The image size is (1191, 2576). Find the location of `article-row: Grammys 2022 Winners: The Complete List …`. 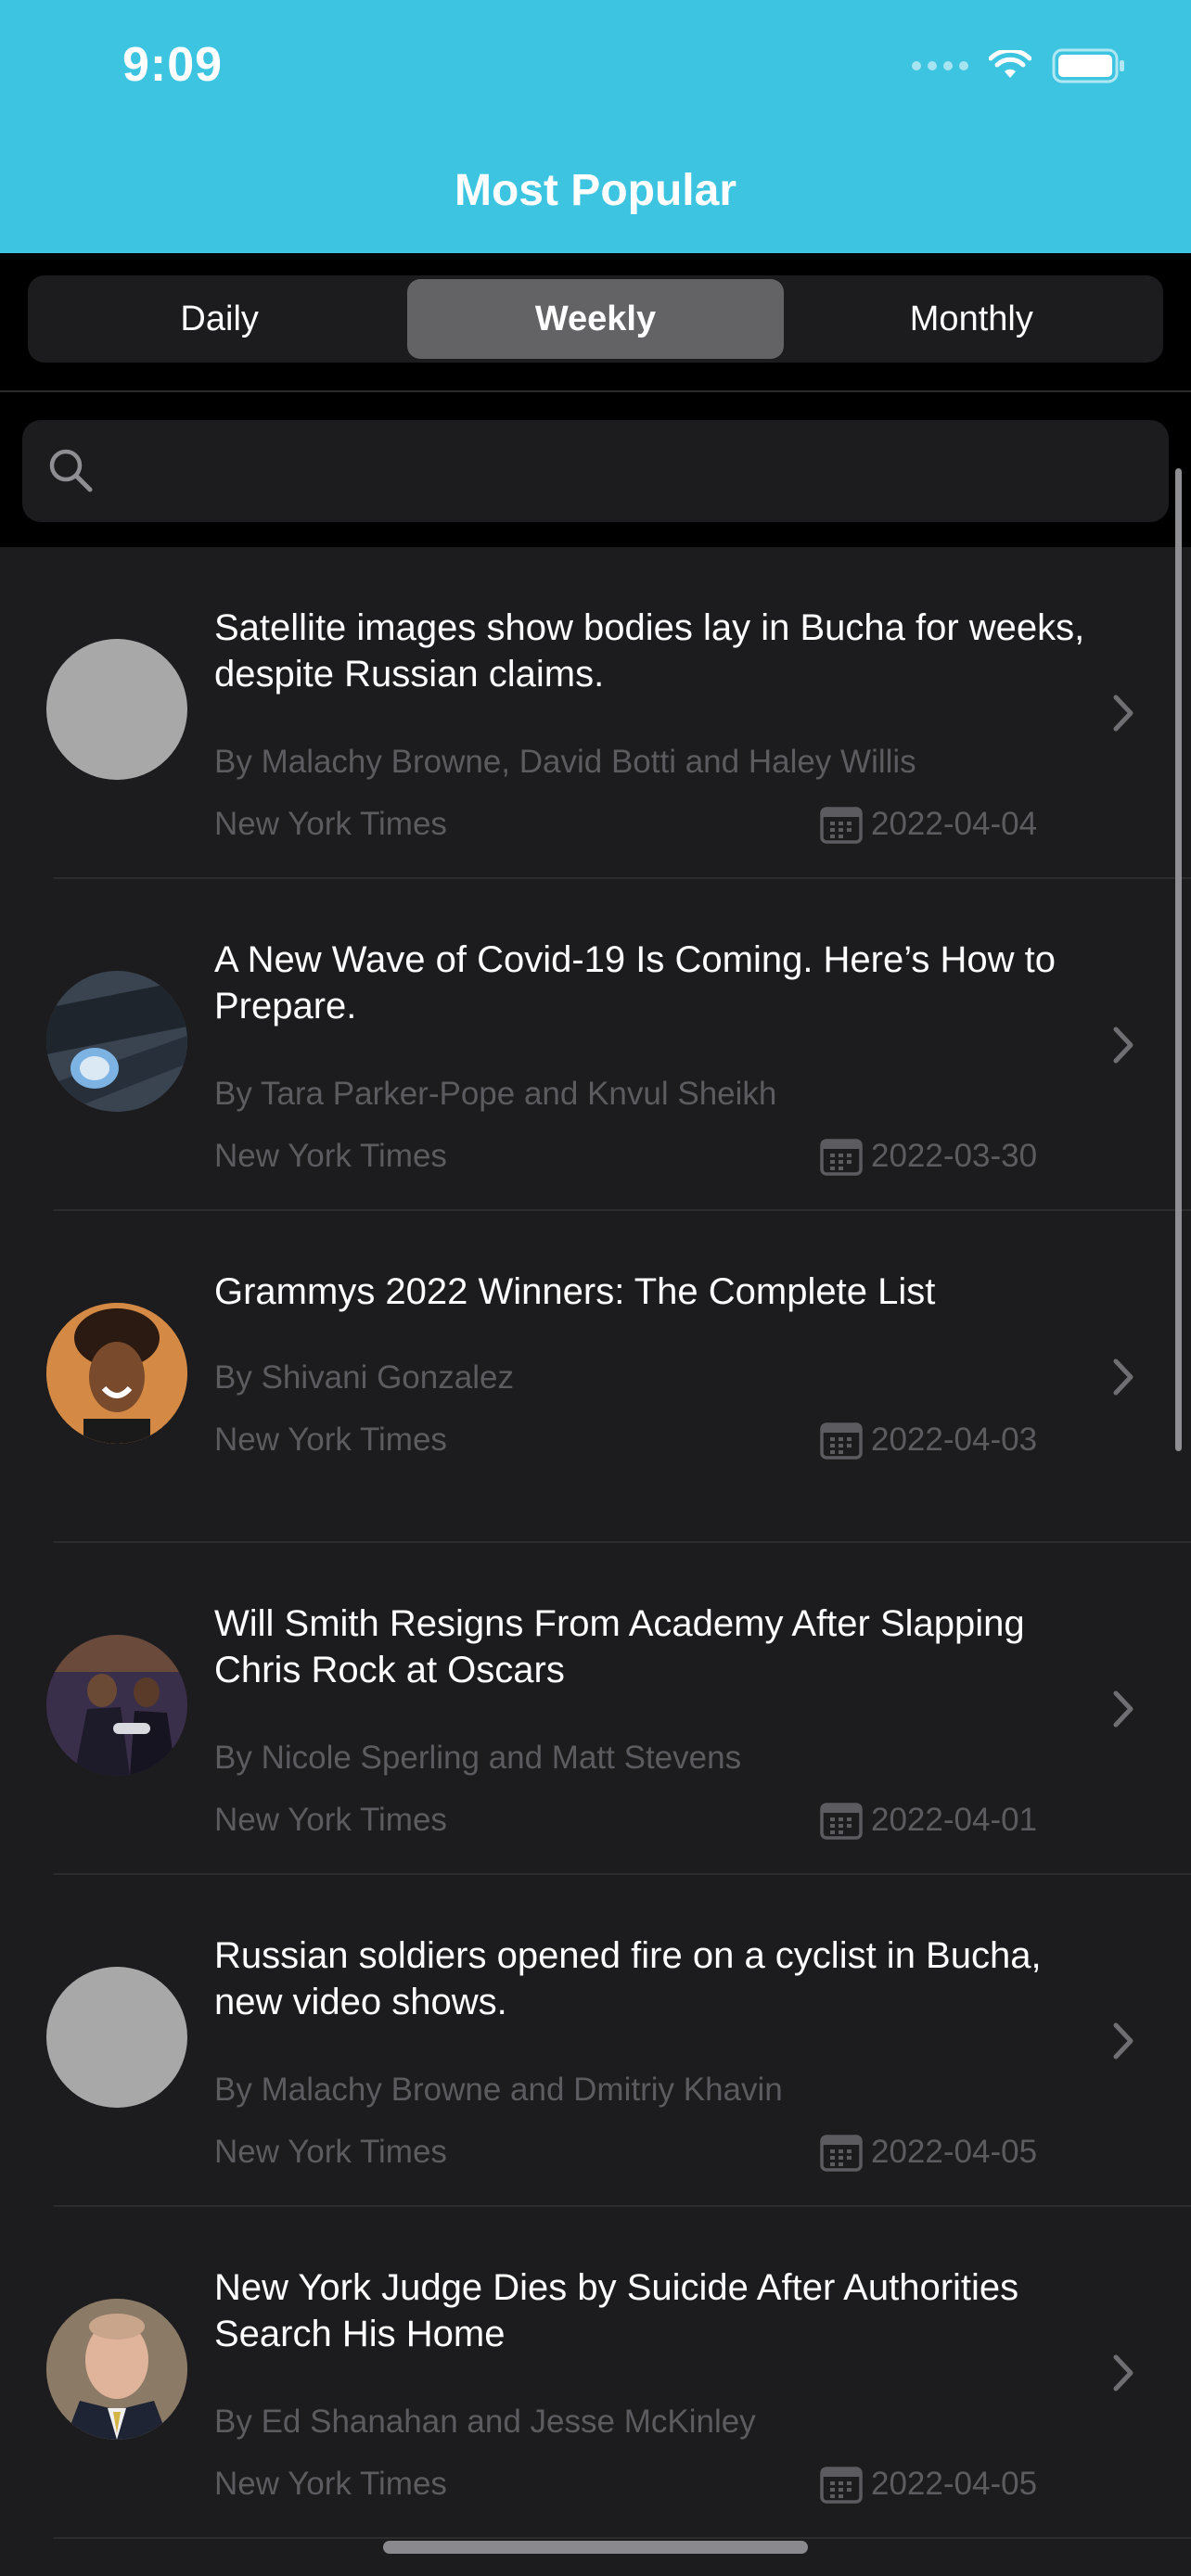

article-row: Grammys 2022 Winners: The Complete List … is located at coordinates (595, 1377).